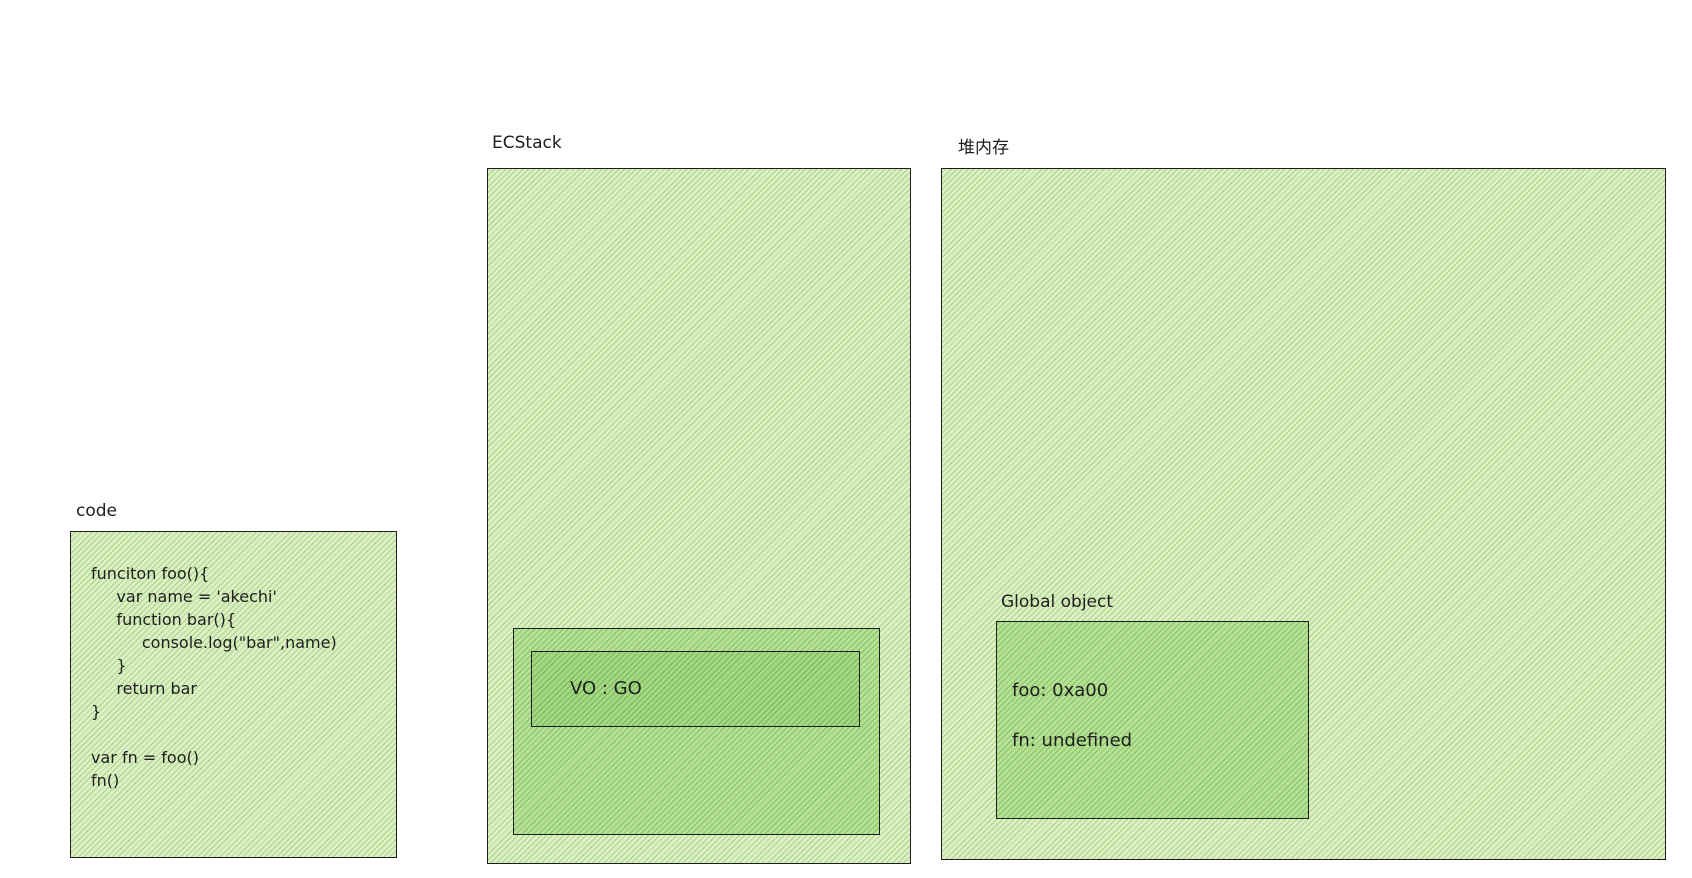 This screenshot has height=878, width=1692. What do you see at coordinates (144, 688) in the screenshot?
I see `code-line: return bar` at bounding box center [144, 688].